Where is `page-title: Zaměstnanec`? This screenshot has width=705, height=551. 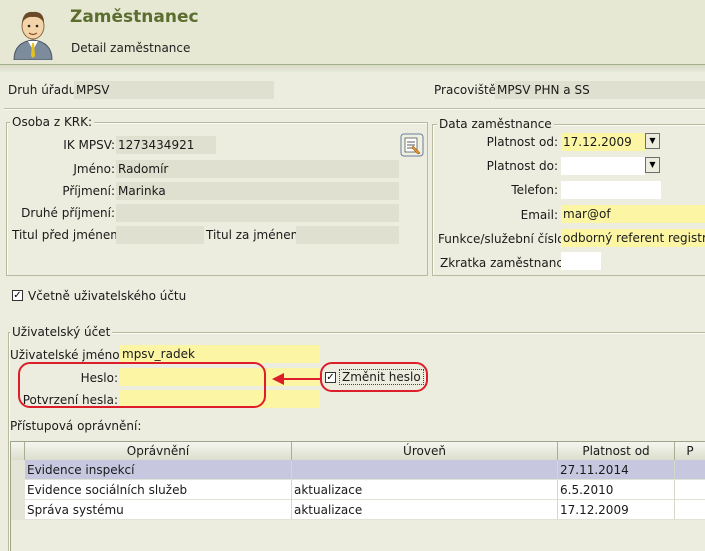 page-title: Zaměstnanec is located at coordinates (134, 17).